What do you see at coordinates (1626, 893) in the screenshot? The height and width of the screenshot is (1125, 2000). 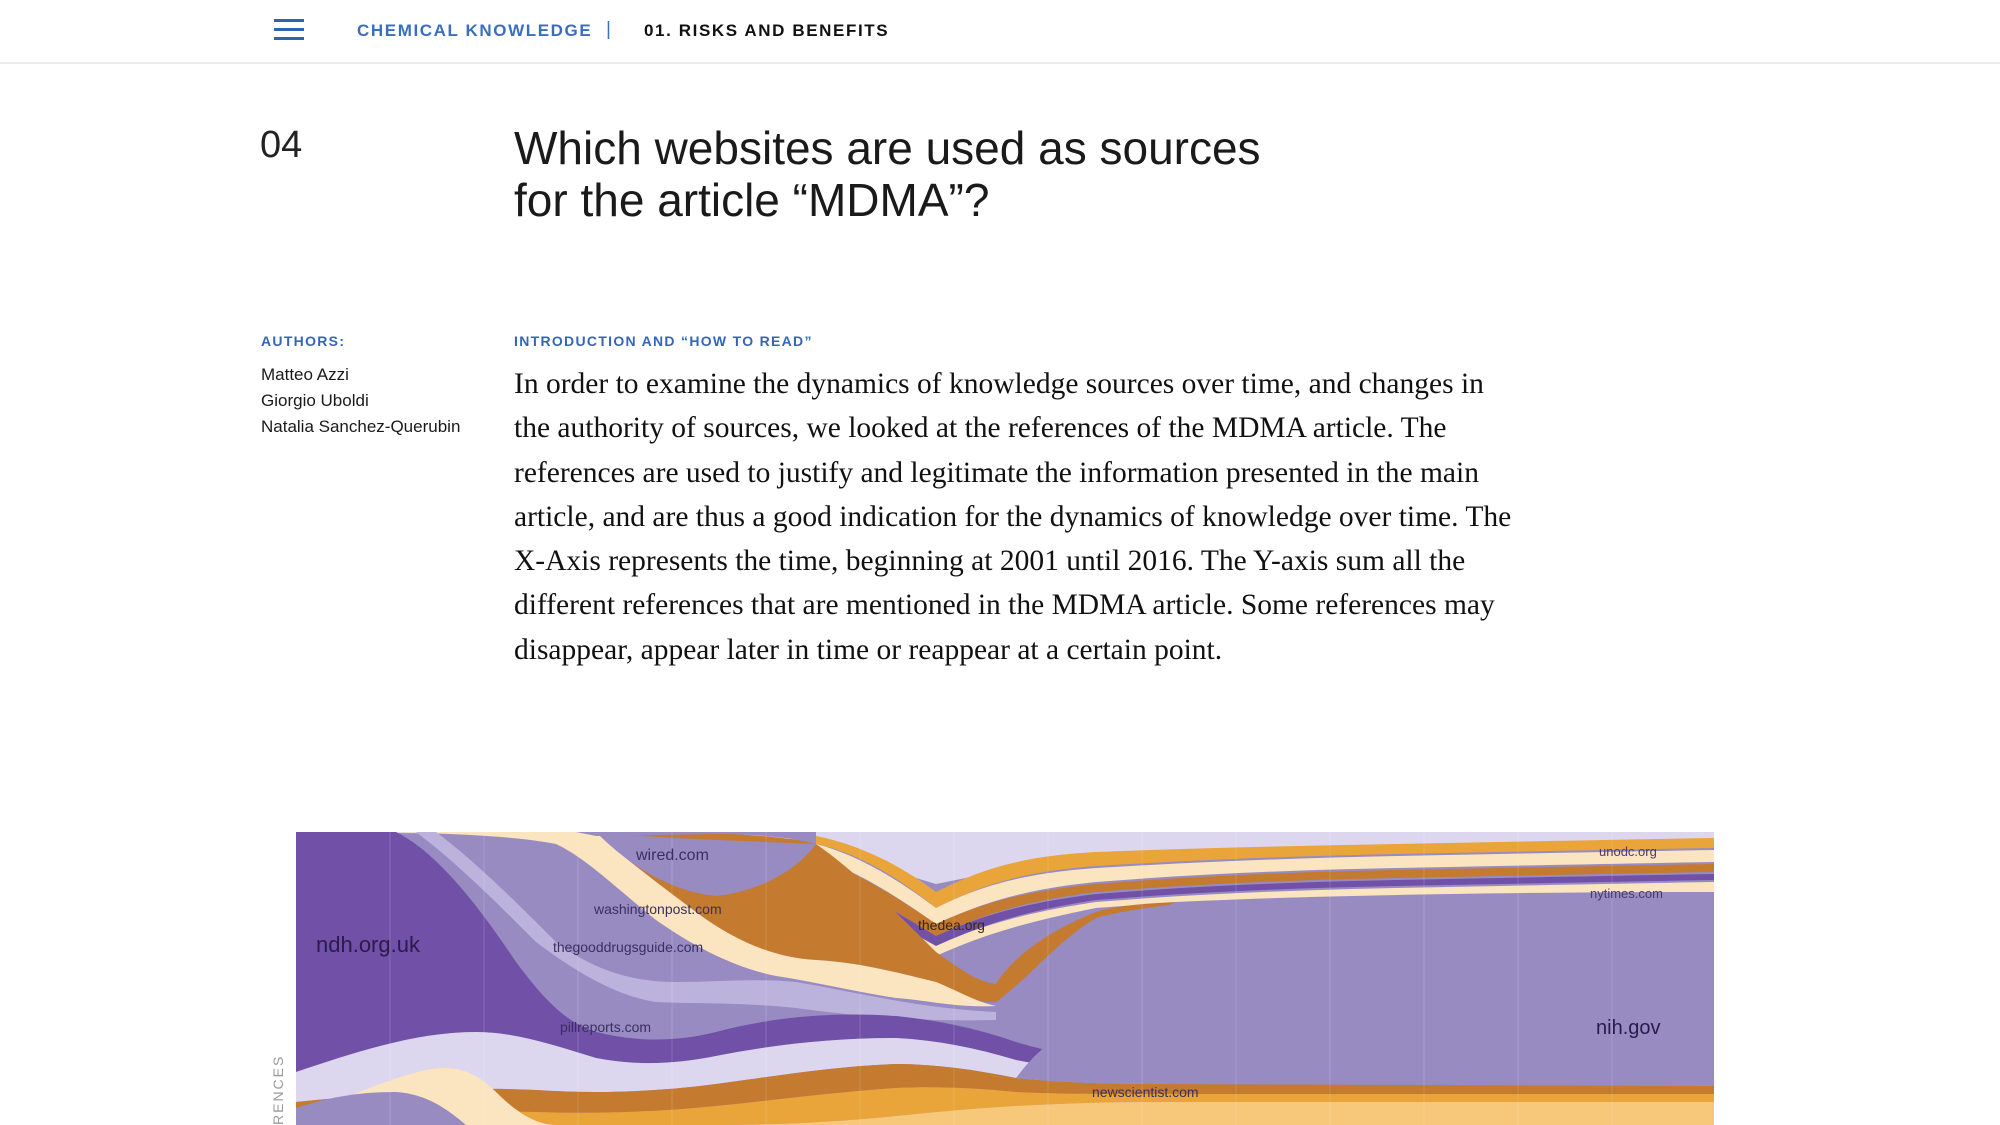 I see `label-nytimes-com: nytimes.com` at bounding box center [1626, 893].